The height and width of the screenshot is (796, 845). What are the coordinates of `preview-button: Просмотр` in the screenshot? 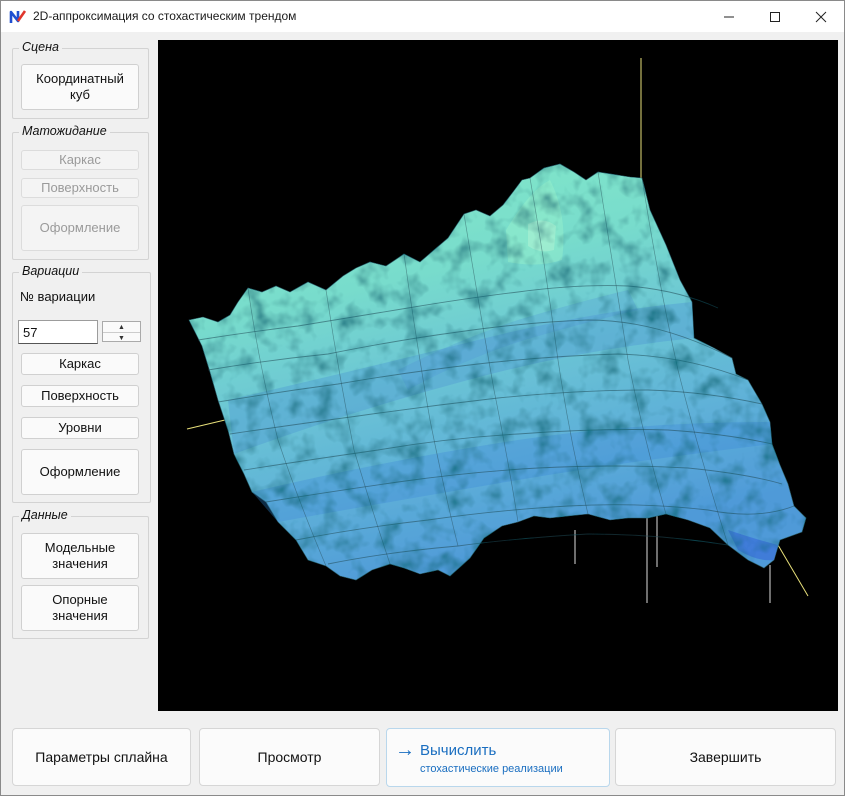 It's located at (289, 757).